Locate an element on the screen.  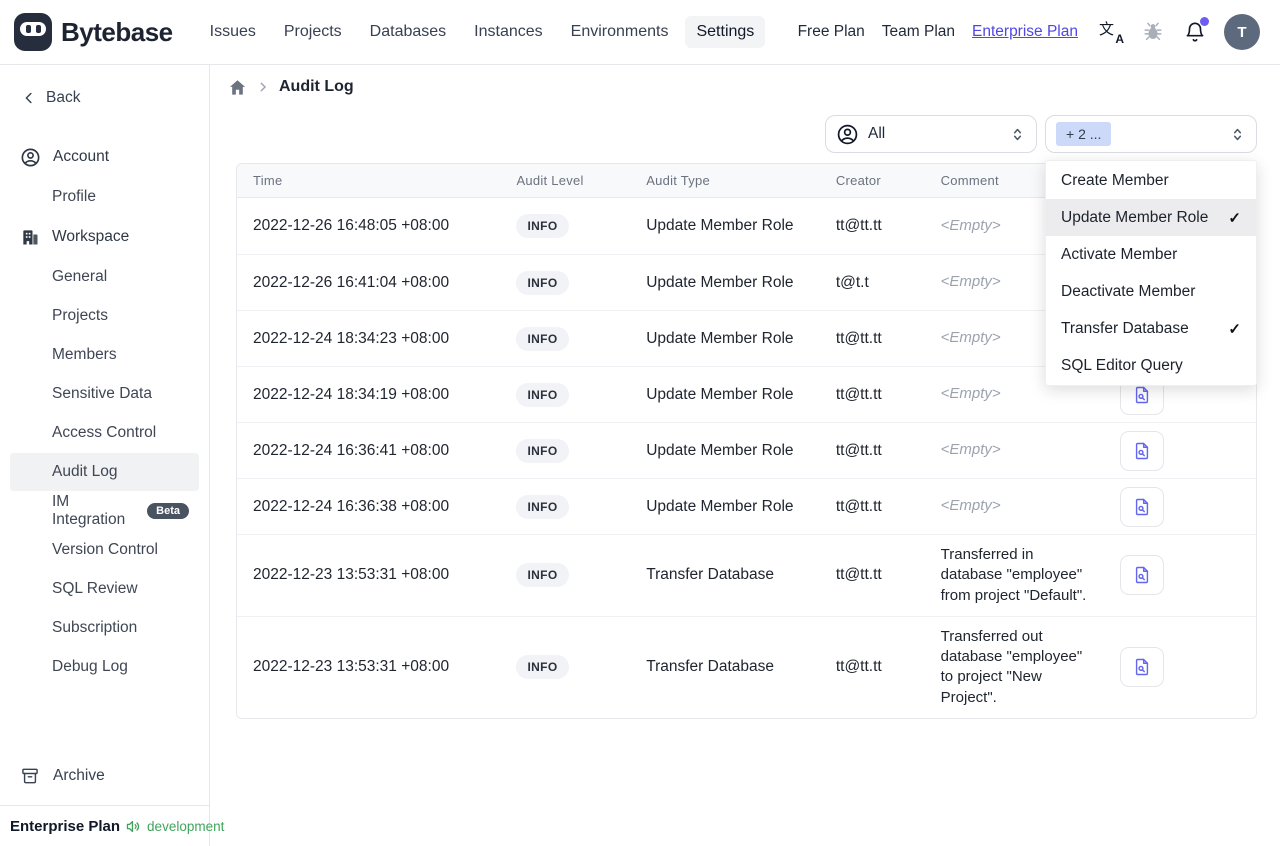
sidebar-item-version-control: Version Control is located at coordinates (104, 550).